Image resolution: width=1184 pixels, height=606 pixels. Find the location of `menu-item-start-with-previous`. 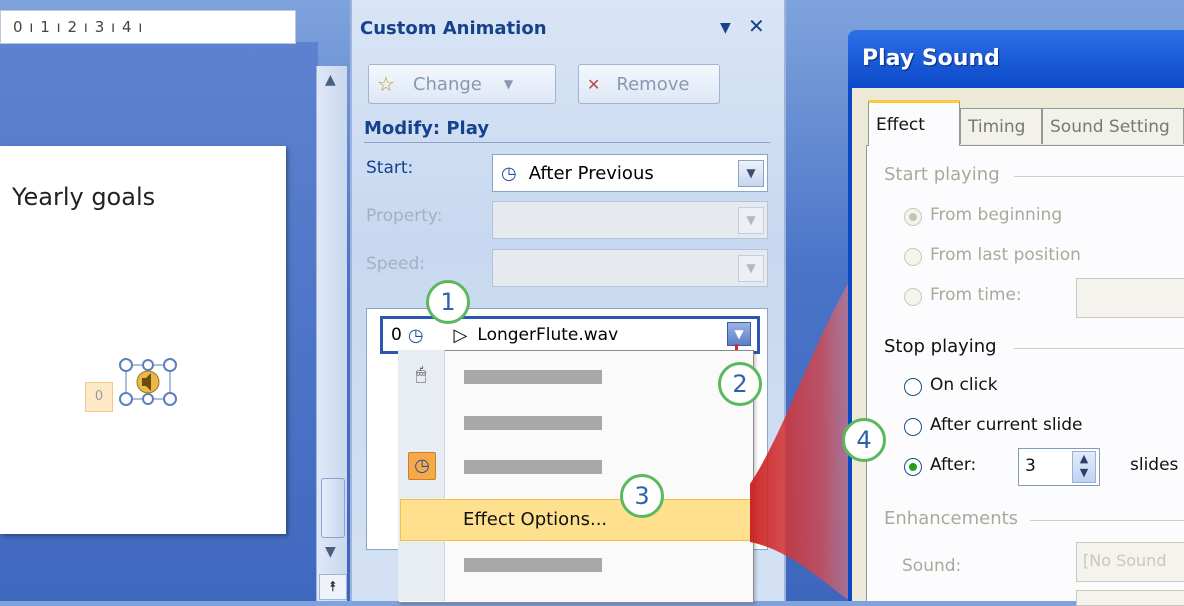

menu-item-start-with-previous is located at coordinates (533, 423).